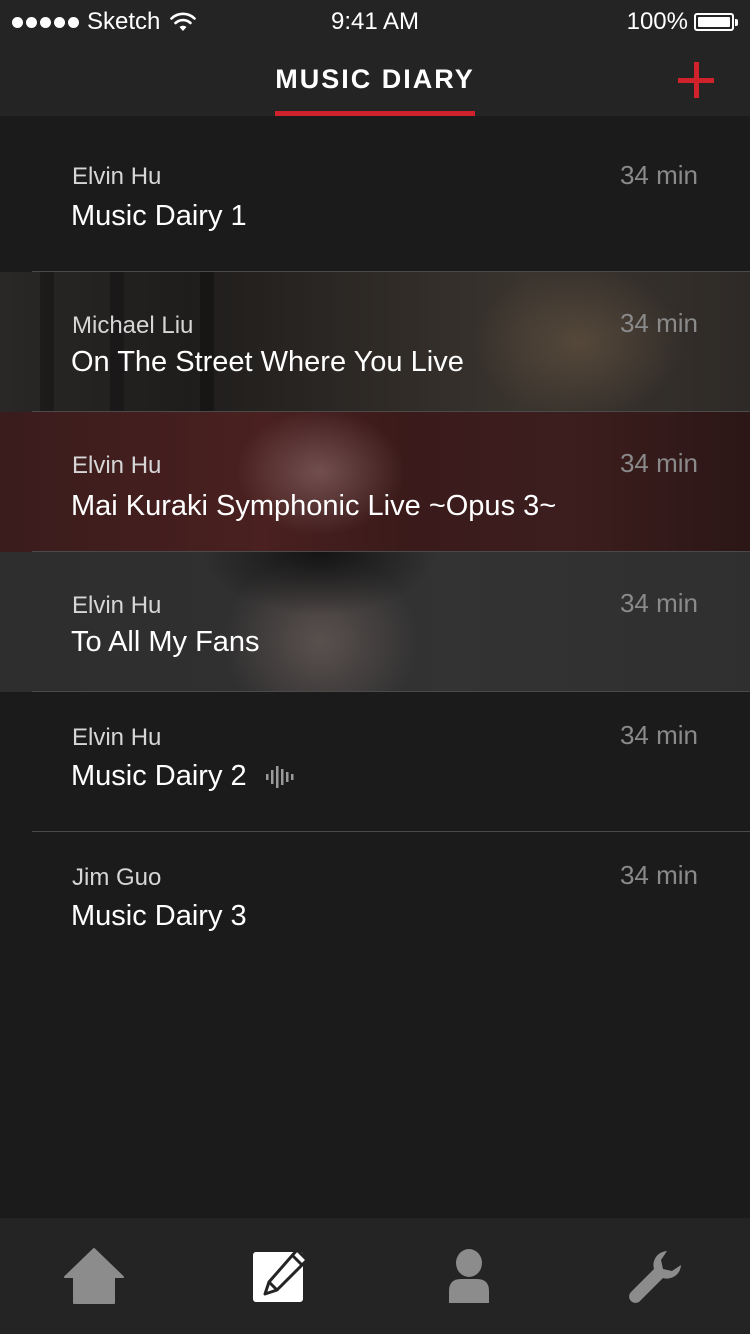 This screenshot has width=750, height=1334. What do you see at coordinates (314, 506) in the screenshot?
I see `entry-title: Mai Kuraki Symphonic Live ~Opus 3~` at bounding box center [314, 506].